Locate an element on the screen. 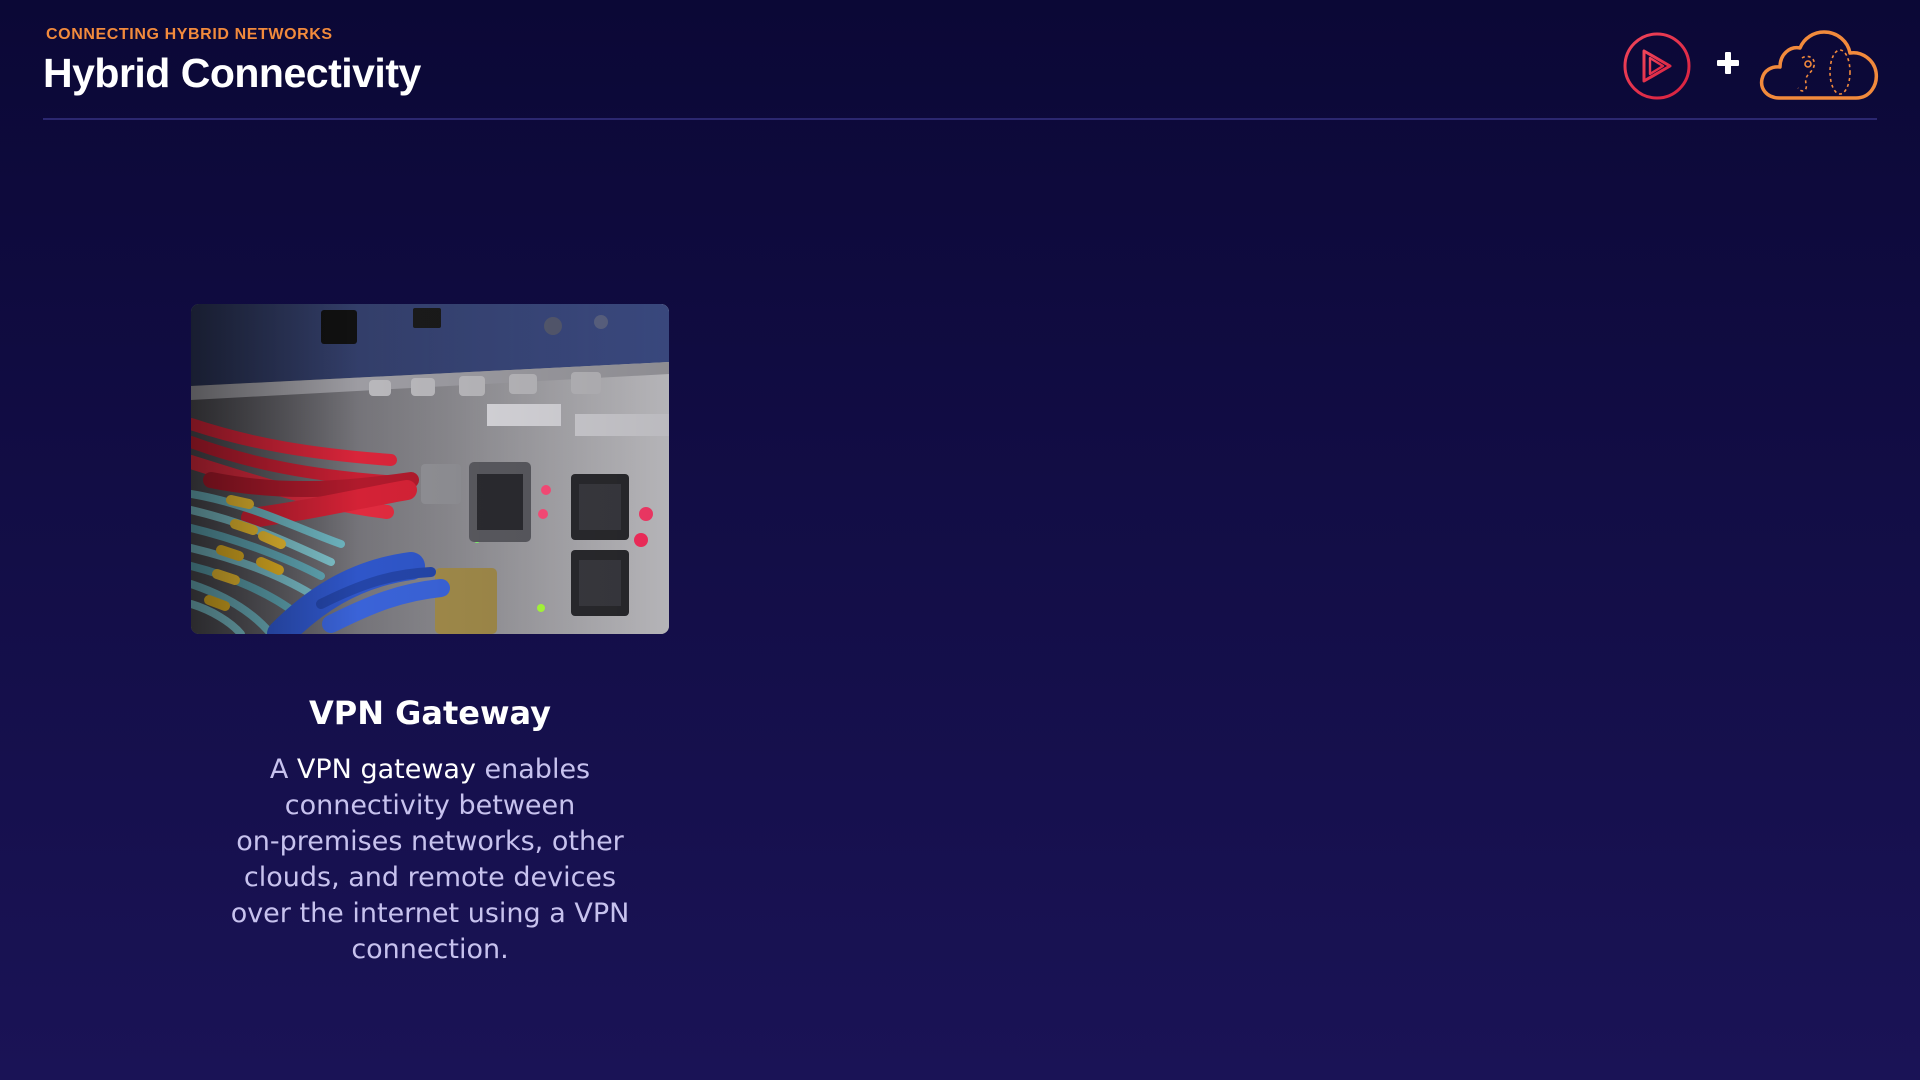 This screenshot has height=1080, width=1920. description-prefix: A is located at coordinates (283, 769).